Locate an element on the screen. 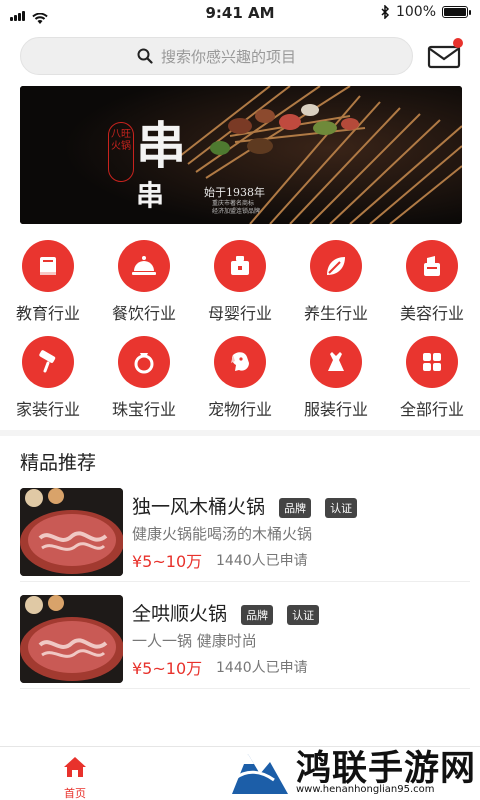 This screenshot has height=800, width=480. search-icon is located at coordinates (145, 56).